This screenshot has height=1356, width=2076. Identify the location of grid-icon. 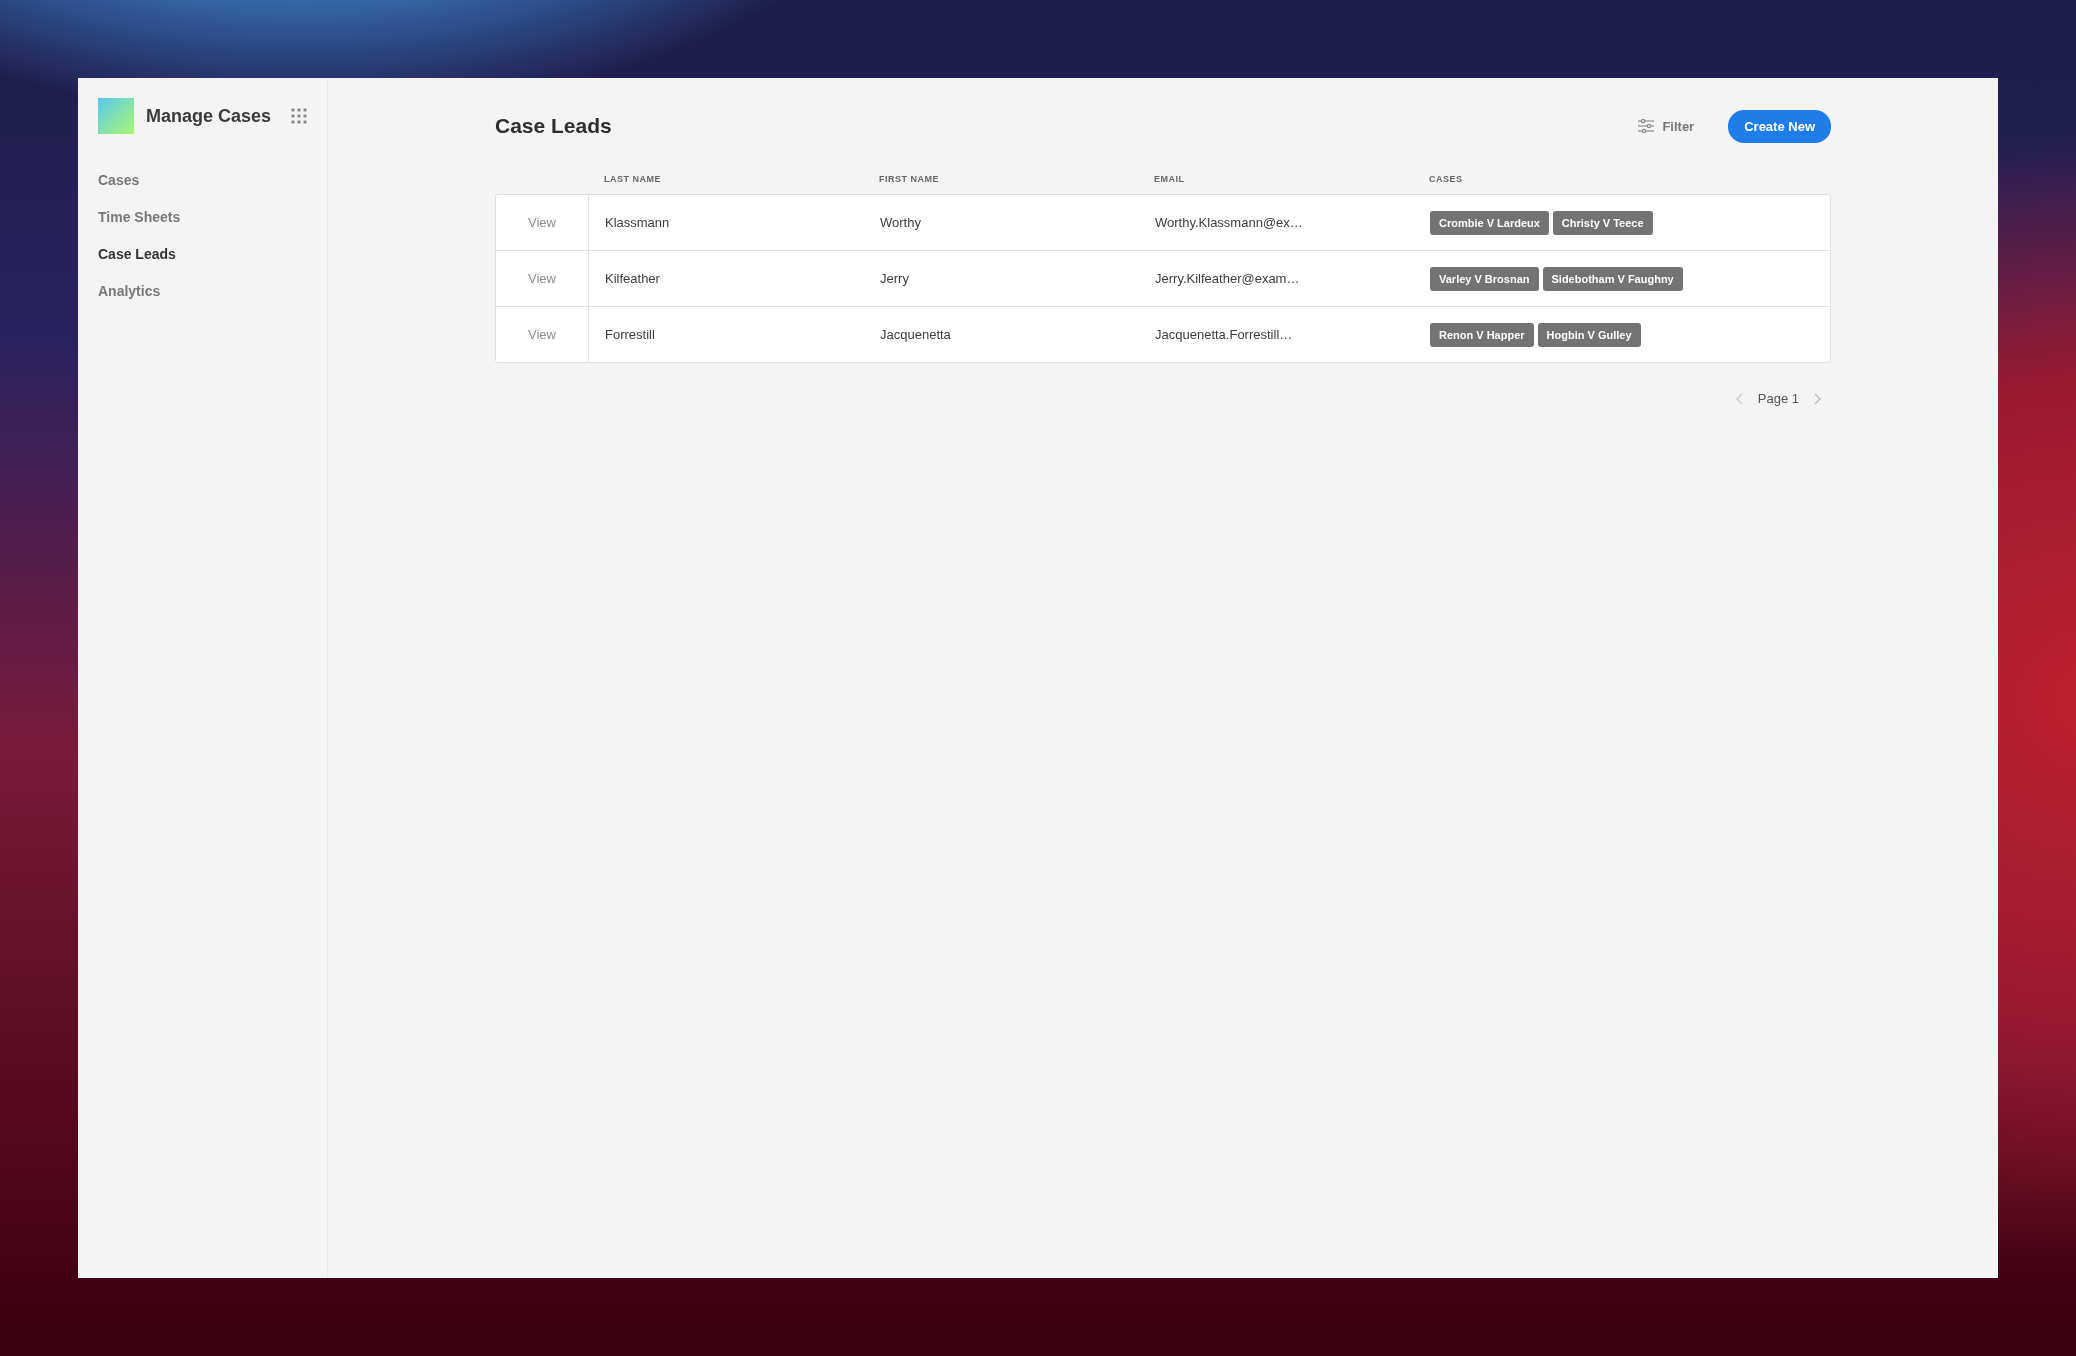
(299, 116).